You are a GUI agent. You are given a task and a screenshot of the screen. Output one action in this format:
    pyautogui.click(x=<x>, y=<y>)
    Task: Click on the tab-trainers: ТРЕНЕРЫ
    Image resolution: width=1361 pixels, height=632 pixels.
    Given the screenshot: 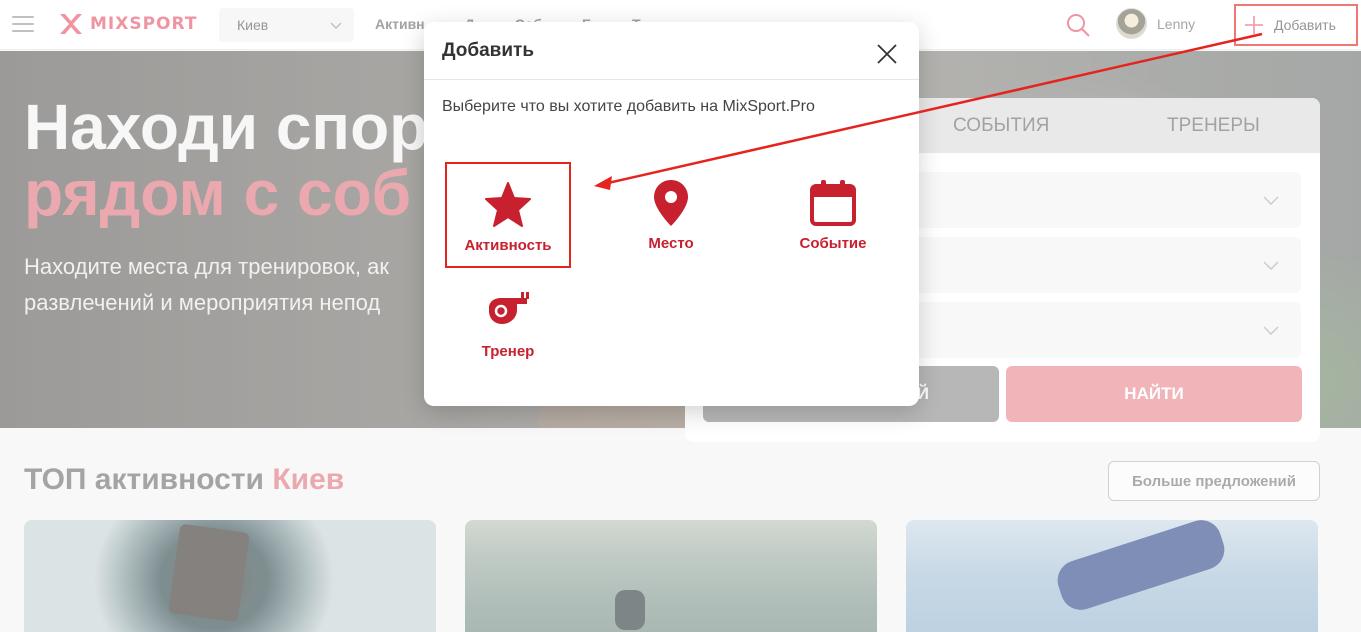 What is the action you would take?
    pyautogui.click(x=1213, y=126)
    